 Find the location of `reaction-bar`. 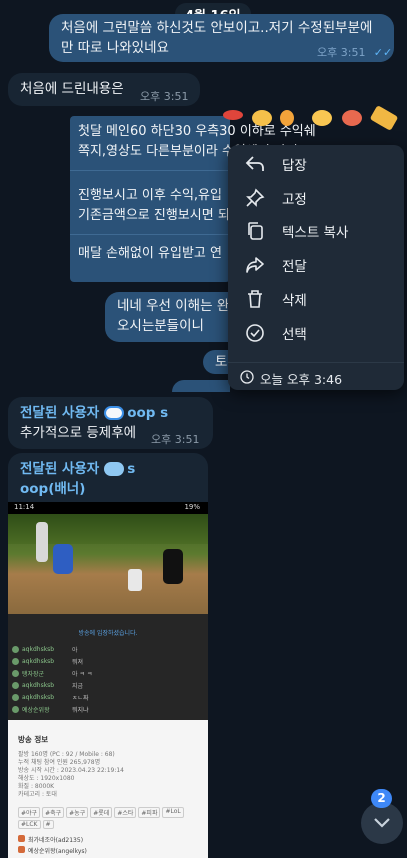

reaction-bar is located at coordinates (313, 118).